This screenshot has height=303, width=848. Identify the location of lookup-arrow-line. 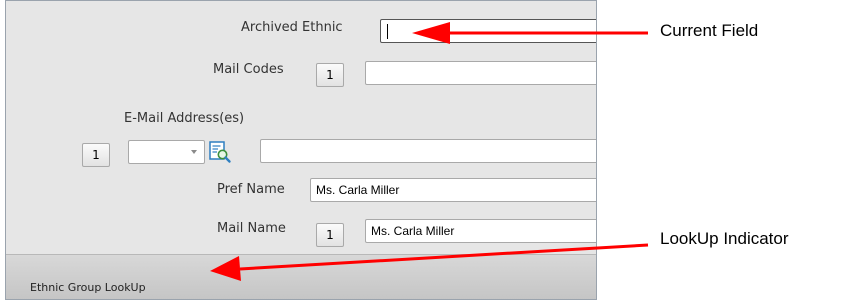
(444, 257).